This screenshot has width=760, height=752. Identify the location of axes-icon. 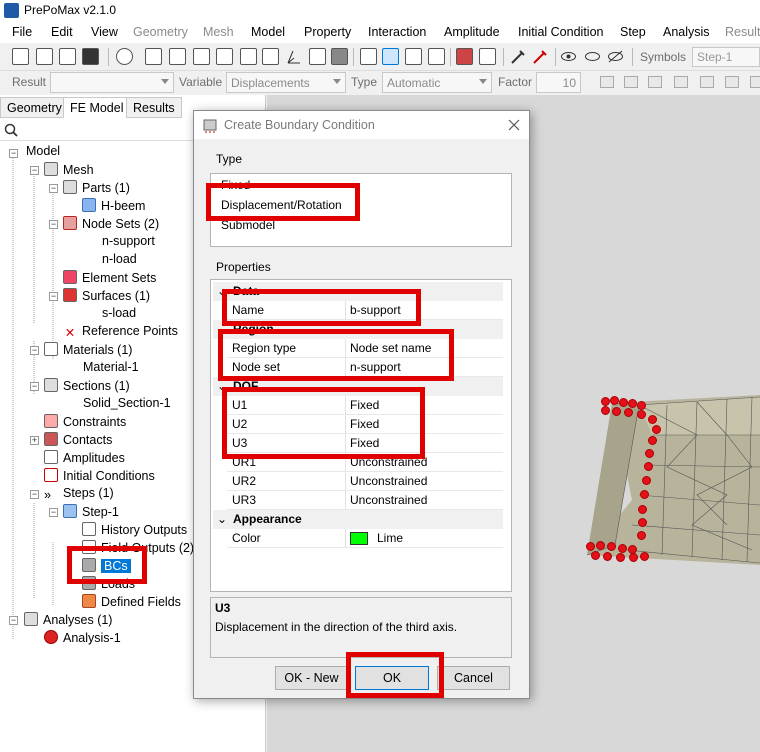
(293, 56).